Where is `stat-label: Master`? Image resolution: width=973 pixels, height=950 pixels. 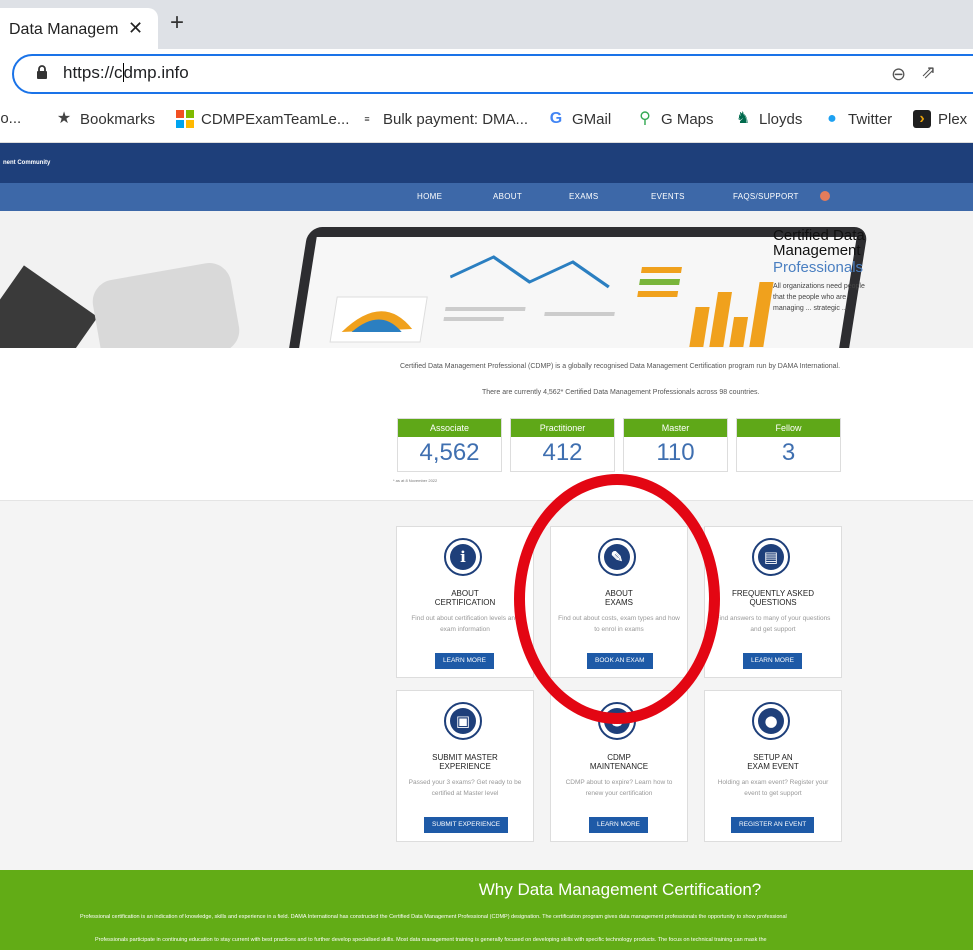
stat-label: Master is located at coordinates (675, 428).